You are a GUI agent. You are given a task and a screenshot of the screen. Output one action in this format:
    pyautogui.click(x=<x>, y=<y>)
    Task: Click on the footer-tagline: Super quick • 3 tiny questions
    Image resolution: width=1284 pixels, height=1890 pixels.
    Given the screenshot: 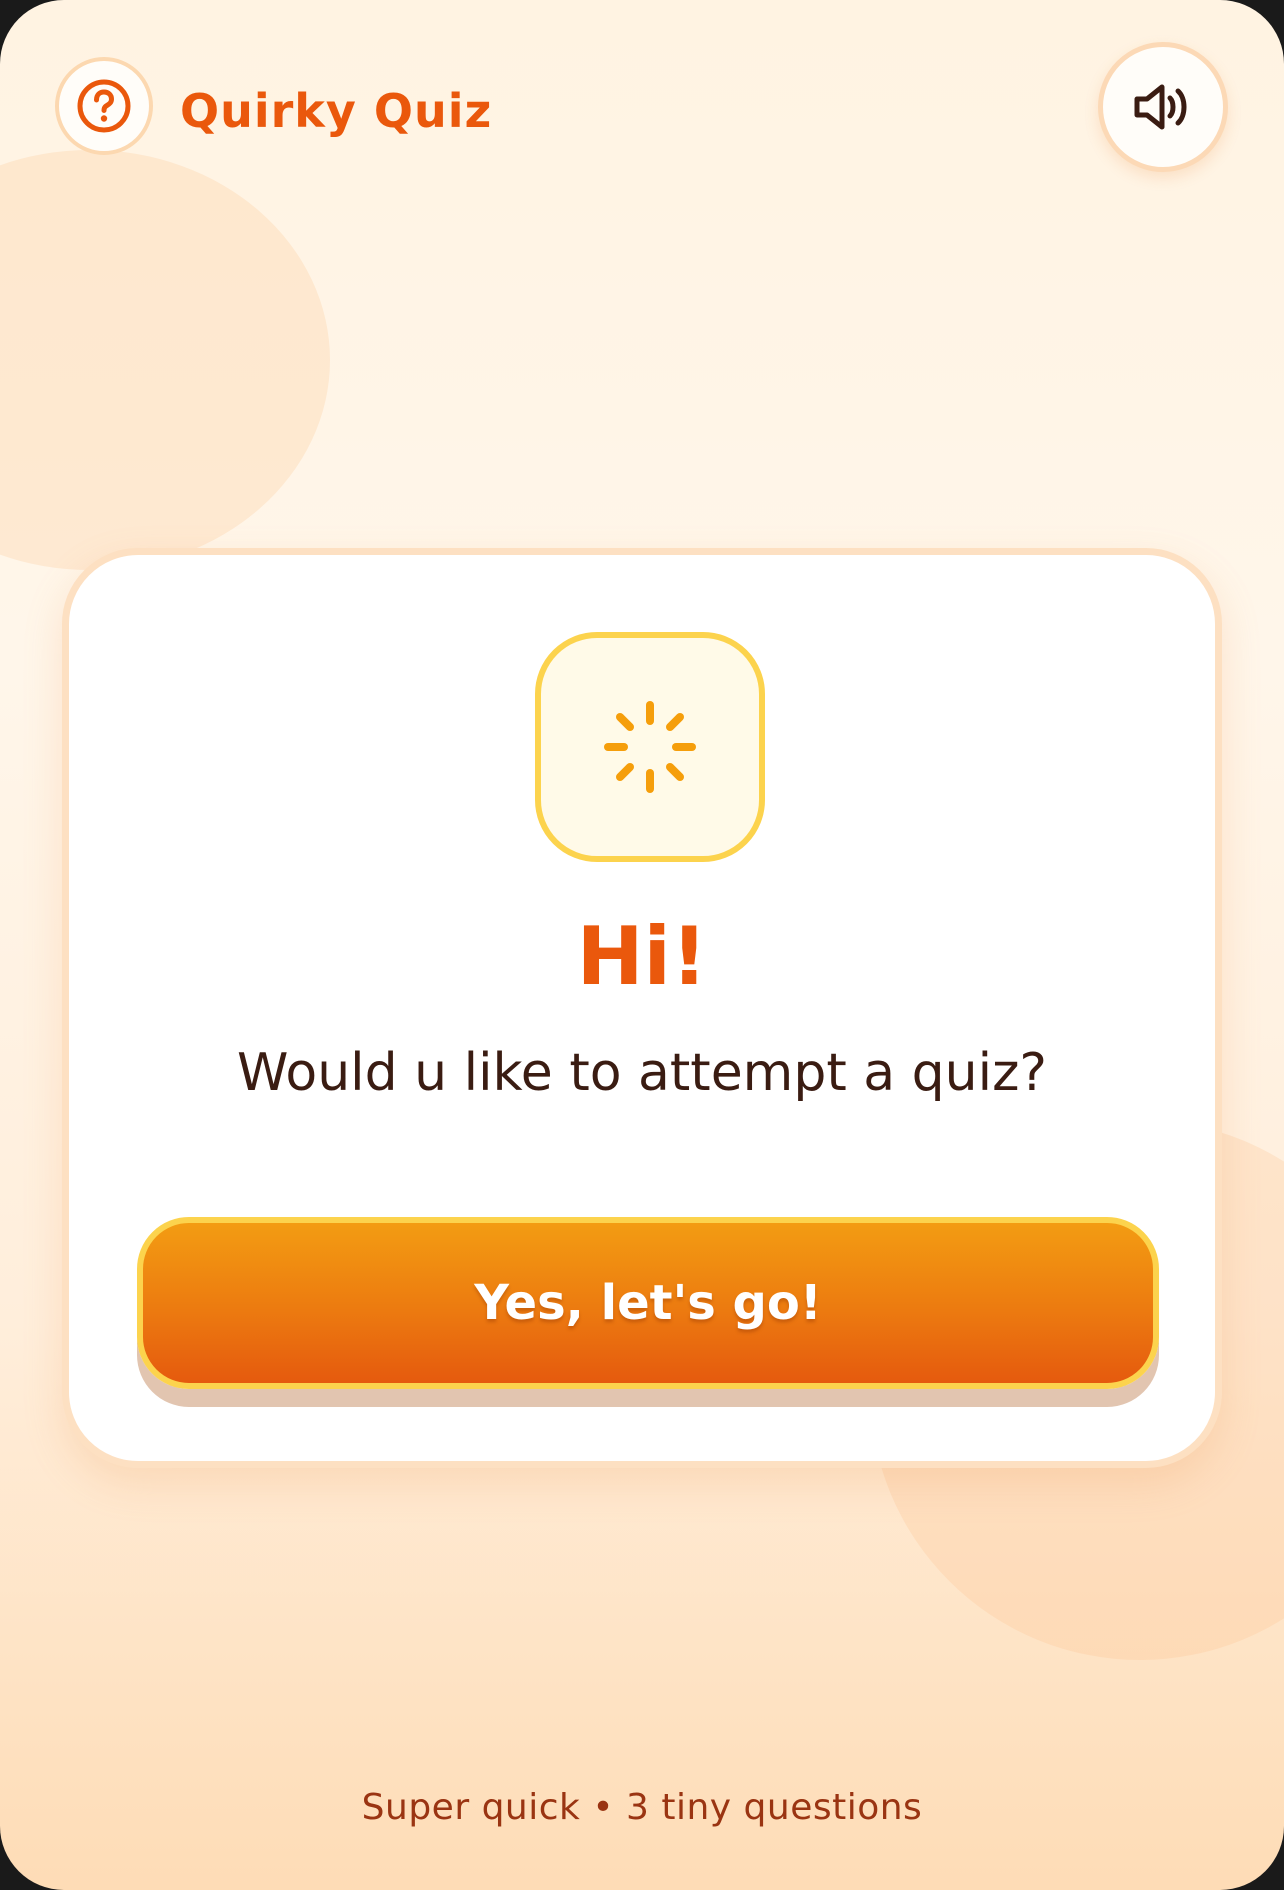 What is the action you would take?
    pyautogui.click(x=642, y=1807)
    